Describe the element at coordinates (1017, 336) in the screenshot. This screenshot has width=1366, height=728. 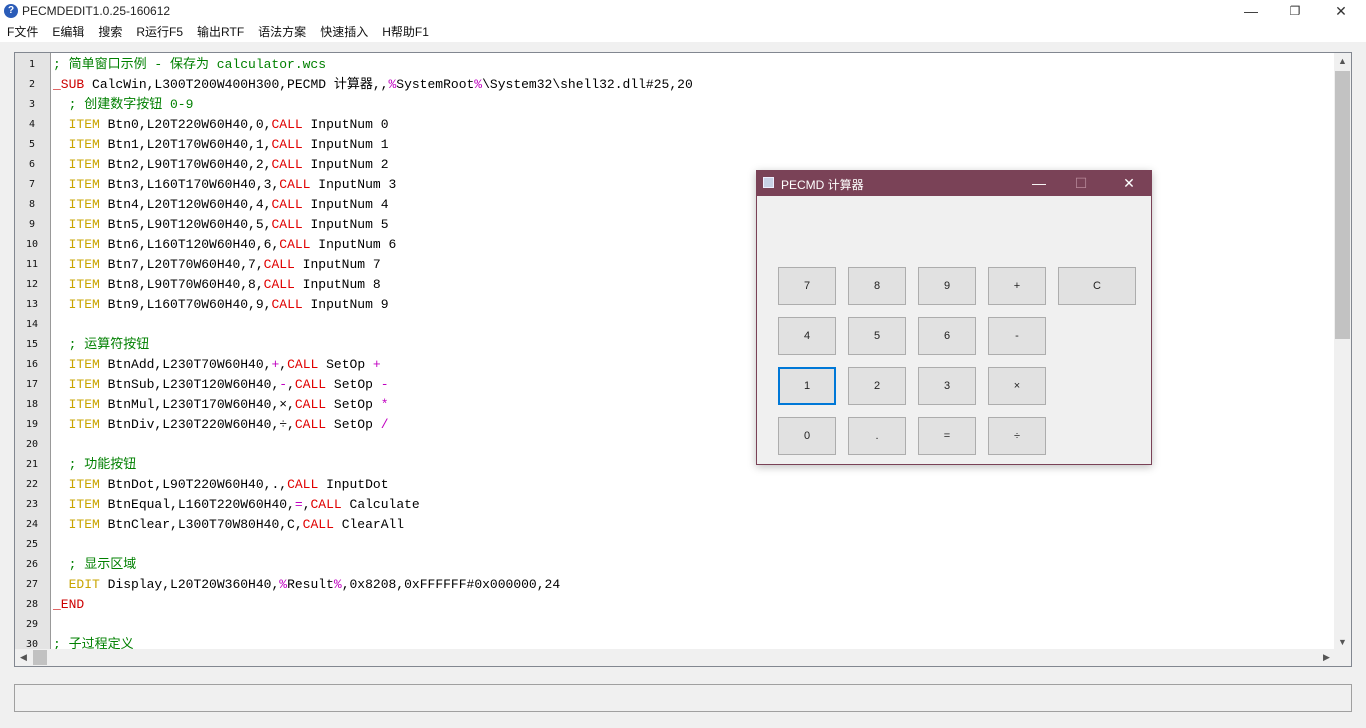
I see `calc-button-subtract: -` at that location.